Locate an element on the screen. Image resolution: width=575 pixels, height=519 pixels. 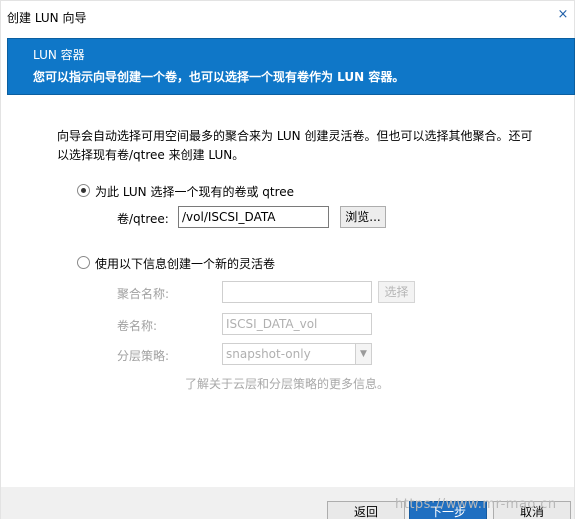
next-button: 下一步 is located at coordinates (448, 510).